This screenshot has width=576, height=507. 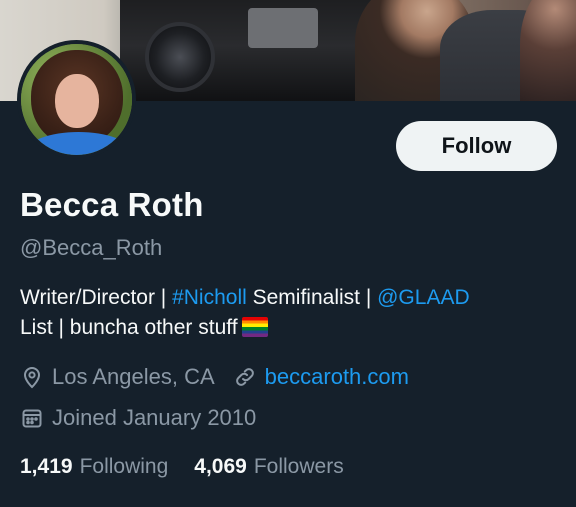 I want to click on location-text: Los Angeles, CA, so click(x=133, y=376).